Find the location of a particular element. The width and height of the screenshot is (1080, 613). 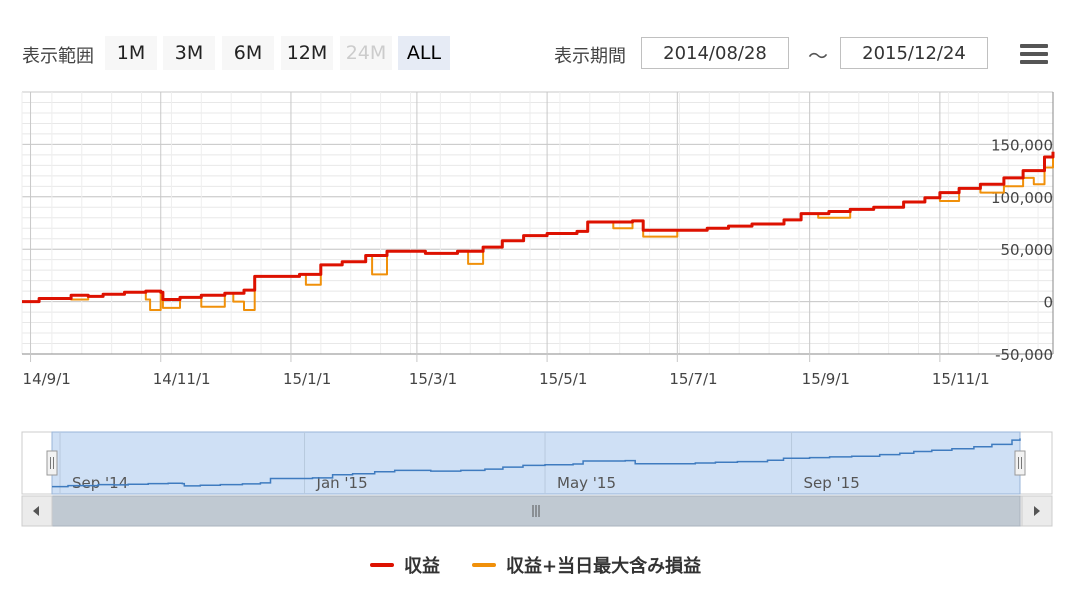

navigator-x-label: Sep '14 is located at coordinates (100, 483).